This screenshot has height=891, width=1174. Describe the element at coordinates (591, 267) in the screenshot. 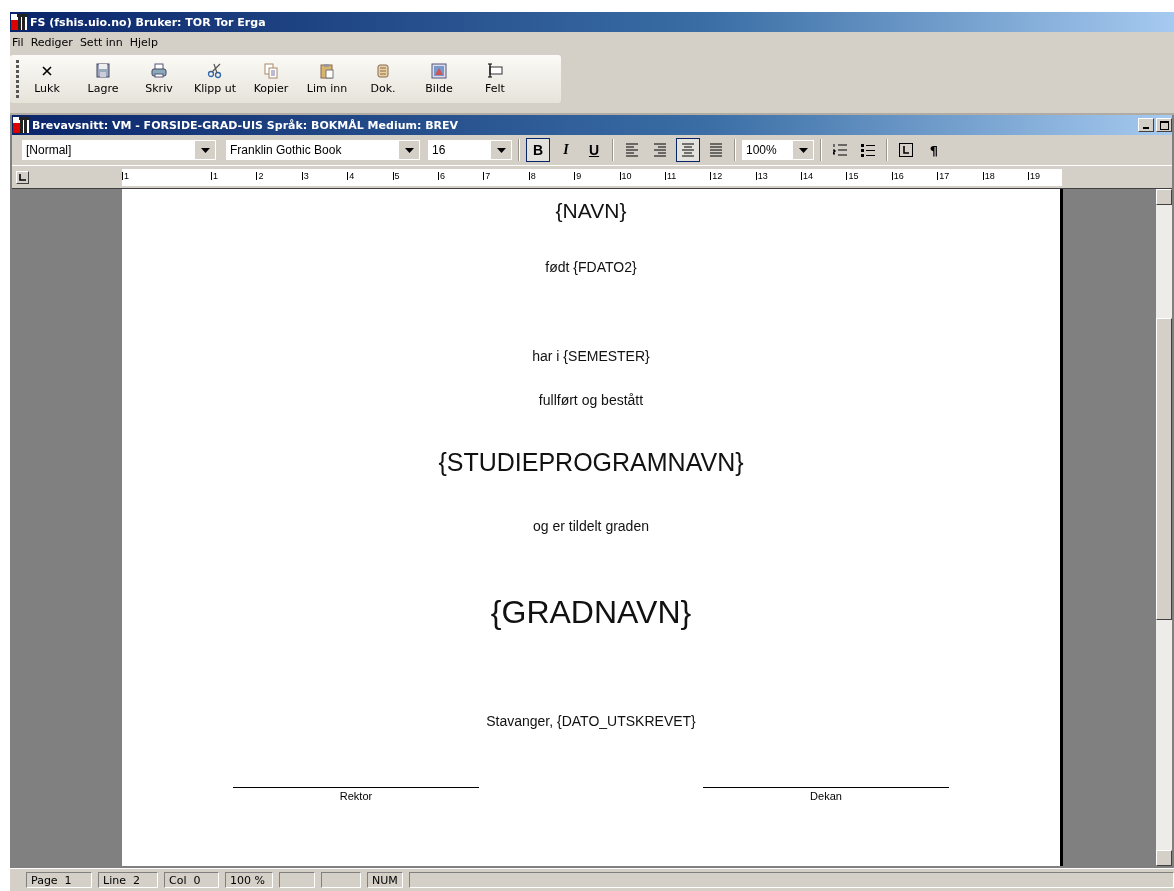

I see `document-text: født {FDATO2}` at that location.